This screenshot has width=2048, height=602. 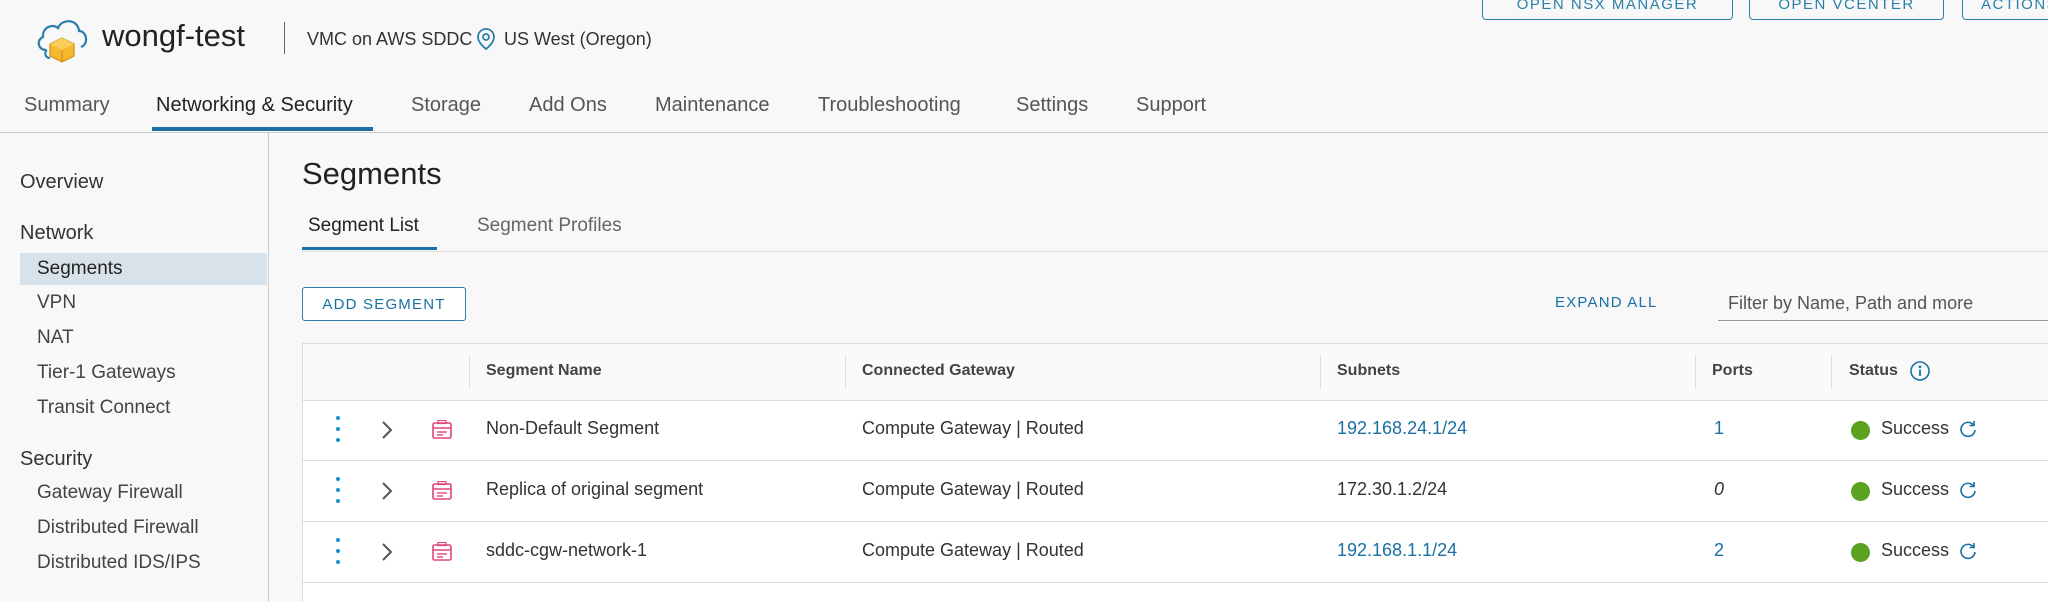 I want to click on column-header-segment-name: Segment Name, so click(x=544, y=371).